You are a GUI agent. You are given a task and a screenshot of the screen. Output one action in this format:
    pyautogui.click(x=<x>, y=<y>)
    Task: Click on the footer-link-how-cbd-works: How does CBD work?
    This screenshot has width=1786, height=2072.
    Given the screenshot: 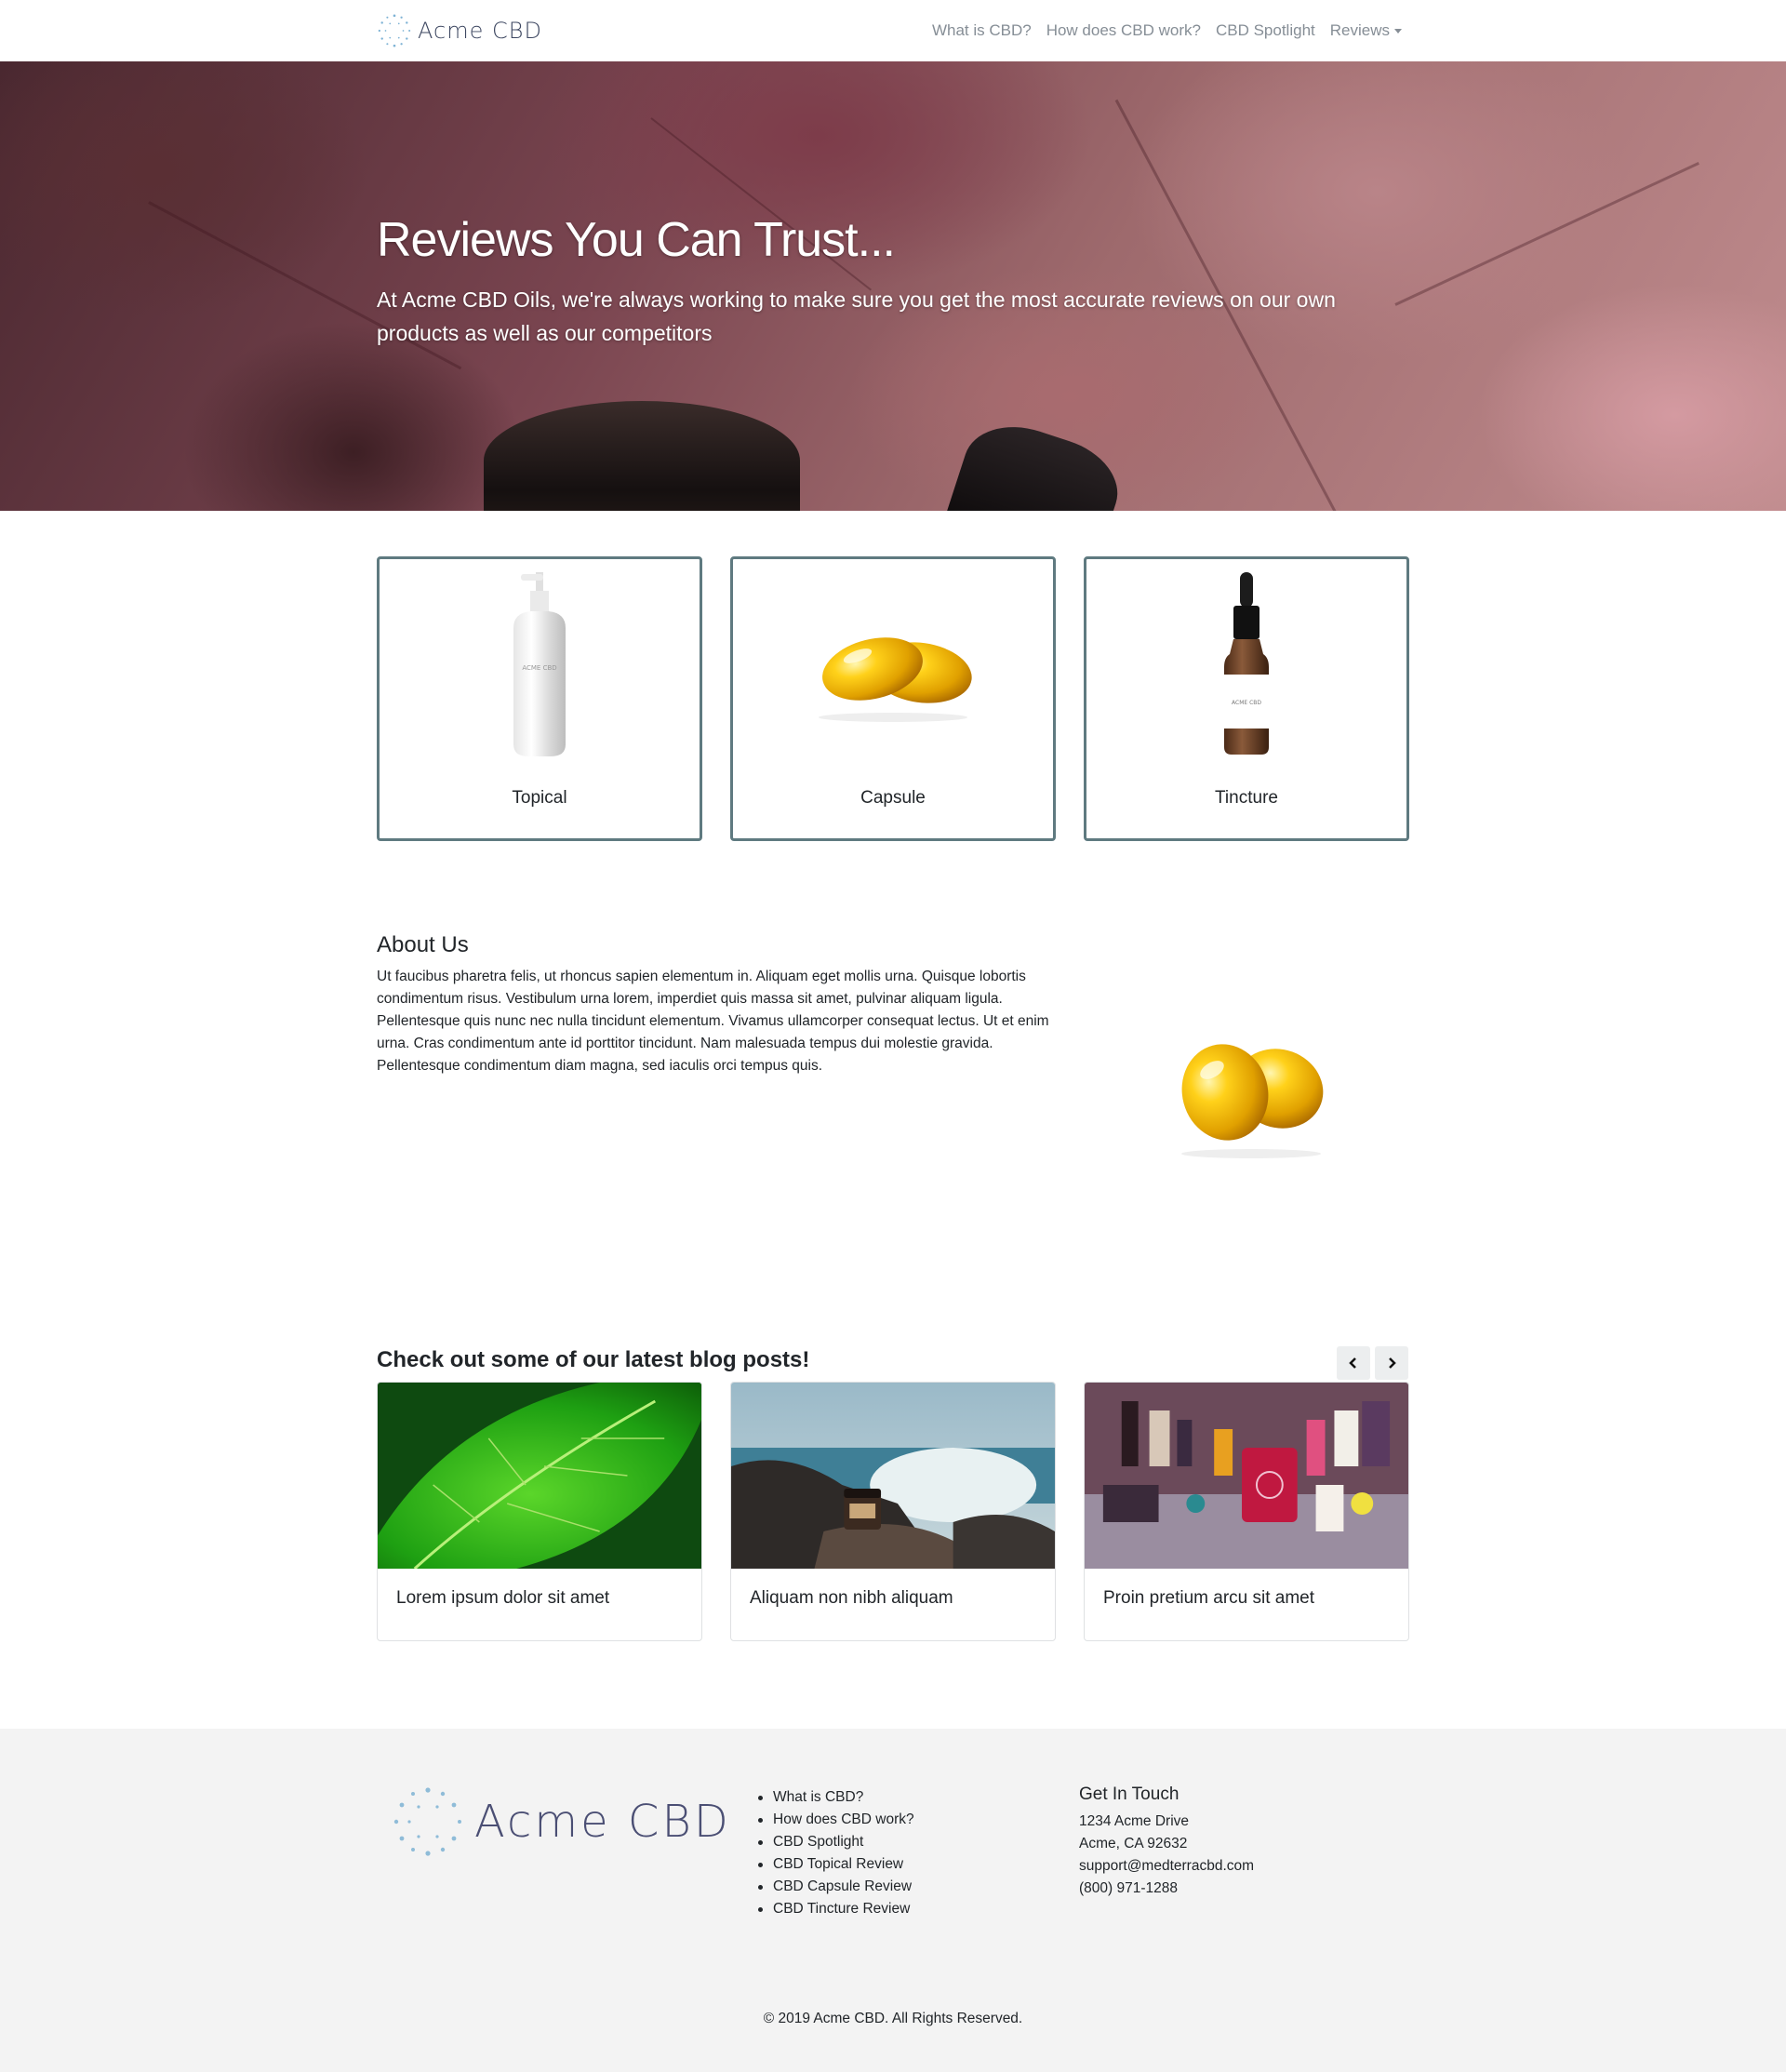 What is the action you would take?
    pyautogui.click(x=836, y=1820)
    